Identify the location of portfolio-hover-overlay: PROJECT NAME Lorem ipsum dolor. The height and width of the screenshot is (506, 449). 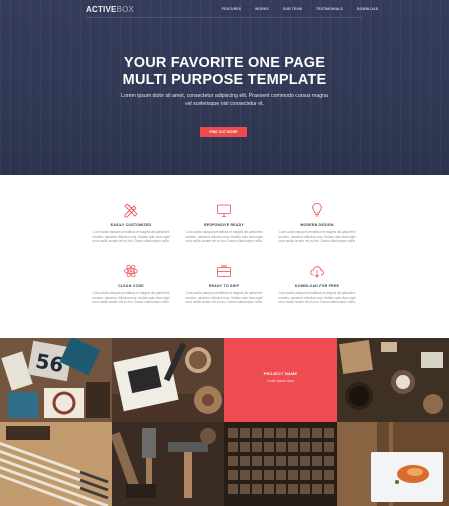
(280, 380).